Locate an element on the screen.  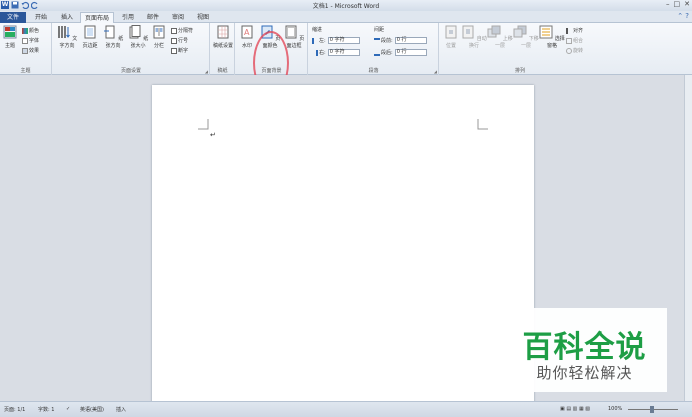
breaks-icon is located at coordinates (174, 30).